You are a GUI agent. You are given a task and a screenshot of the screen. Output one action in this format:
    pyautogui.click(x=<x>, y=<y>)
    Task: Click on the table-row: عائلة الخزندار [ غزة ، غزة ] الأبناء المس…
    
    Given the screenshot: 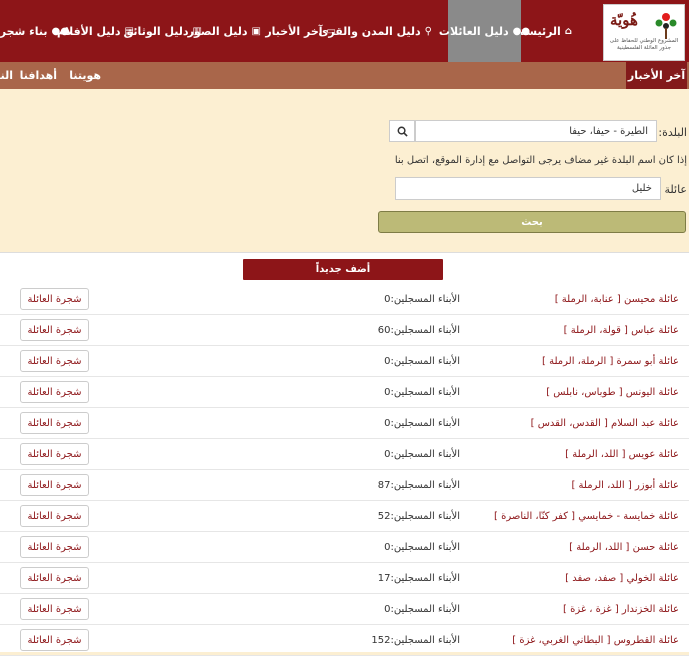 What is the action you would take?
    pyautogui.click(x=344, y=609)
    